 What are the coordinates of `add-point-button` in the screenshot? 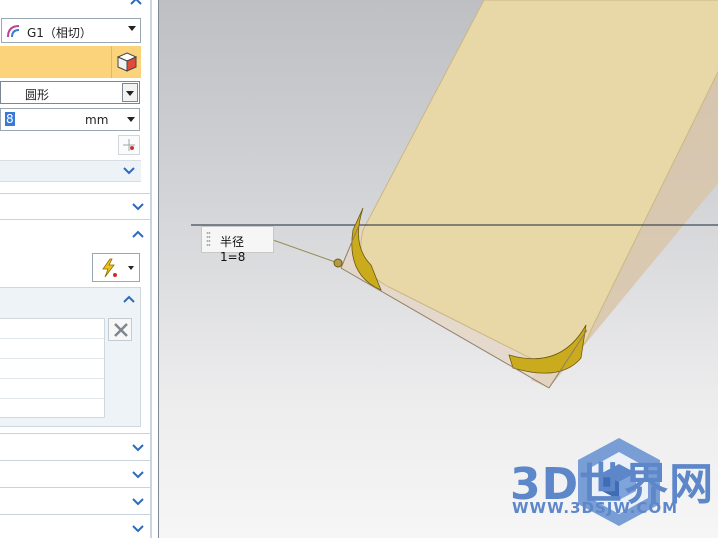 It's located at (129, 145).